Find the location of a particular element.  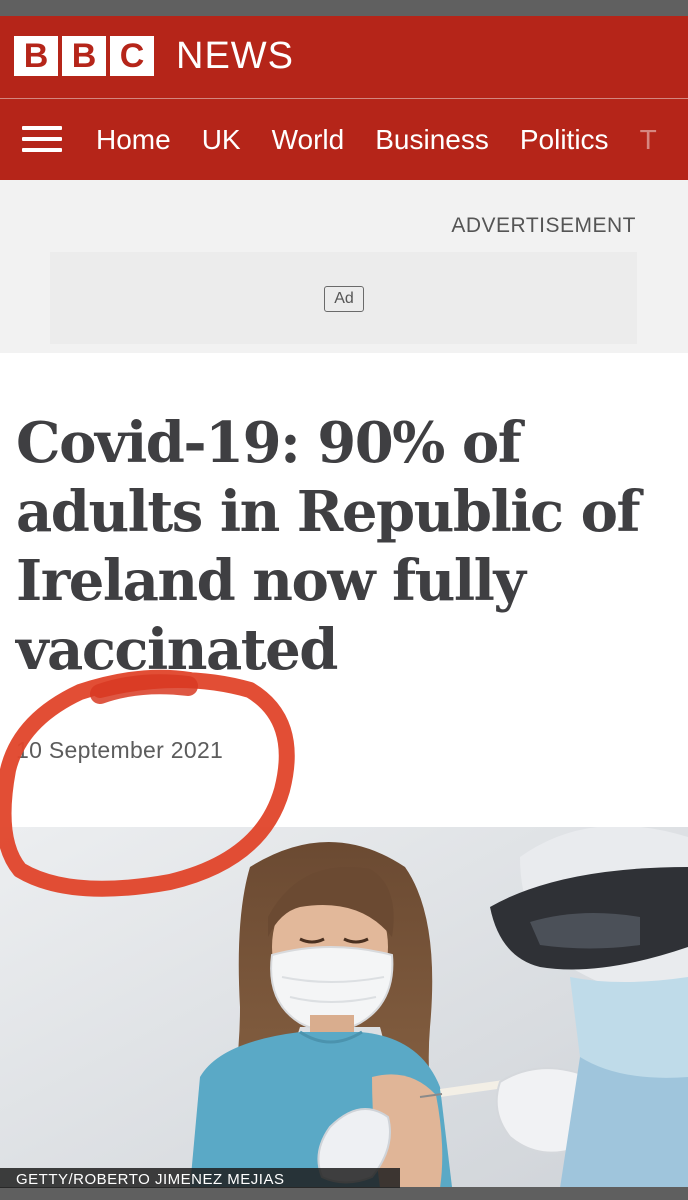

ad-badge: Ad is located at coordinates (344, 299).